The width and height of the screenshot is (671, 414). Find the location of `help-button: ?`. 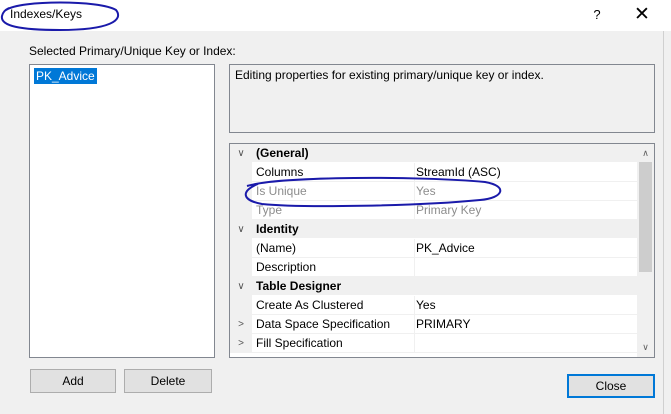

help-button: ? is located at coordinates (597, 15).